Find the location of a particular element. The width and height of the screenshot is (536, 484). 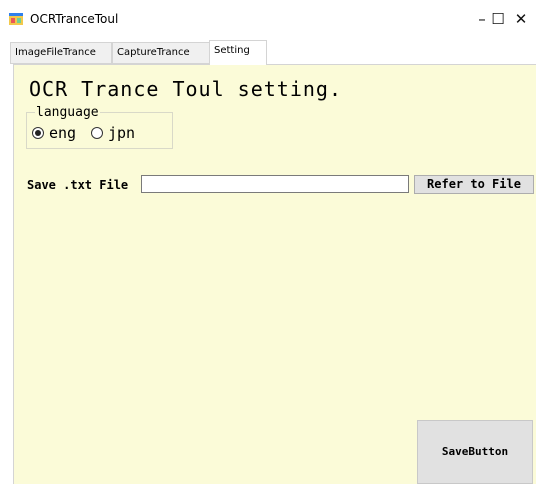

tab-capture-trance: CaptureTrance is located at coordinates (161, 53).